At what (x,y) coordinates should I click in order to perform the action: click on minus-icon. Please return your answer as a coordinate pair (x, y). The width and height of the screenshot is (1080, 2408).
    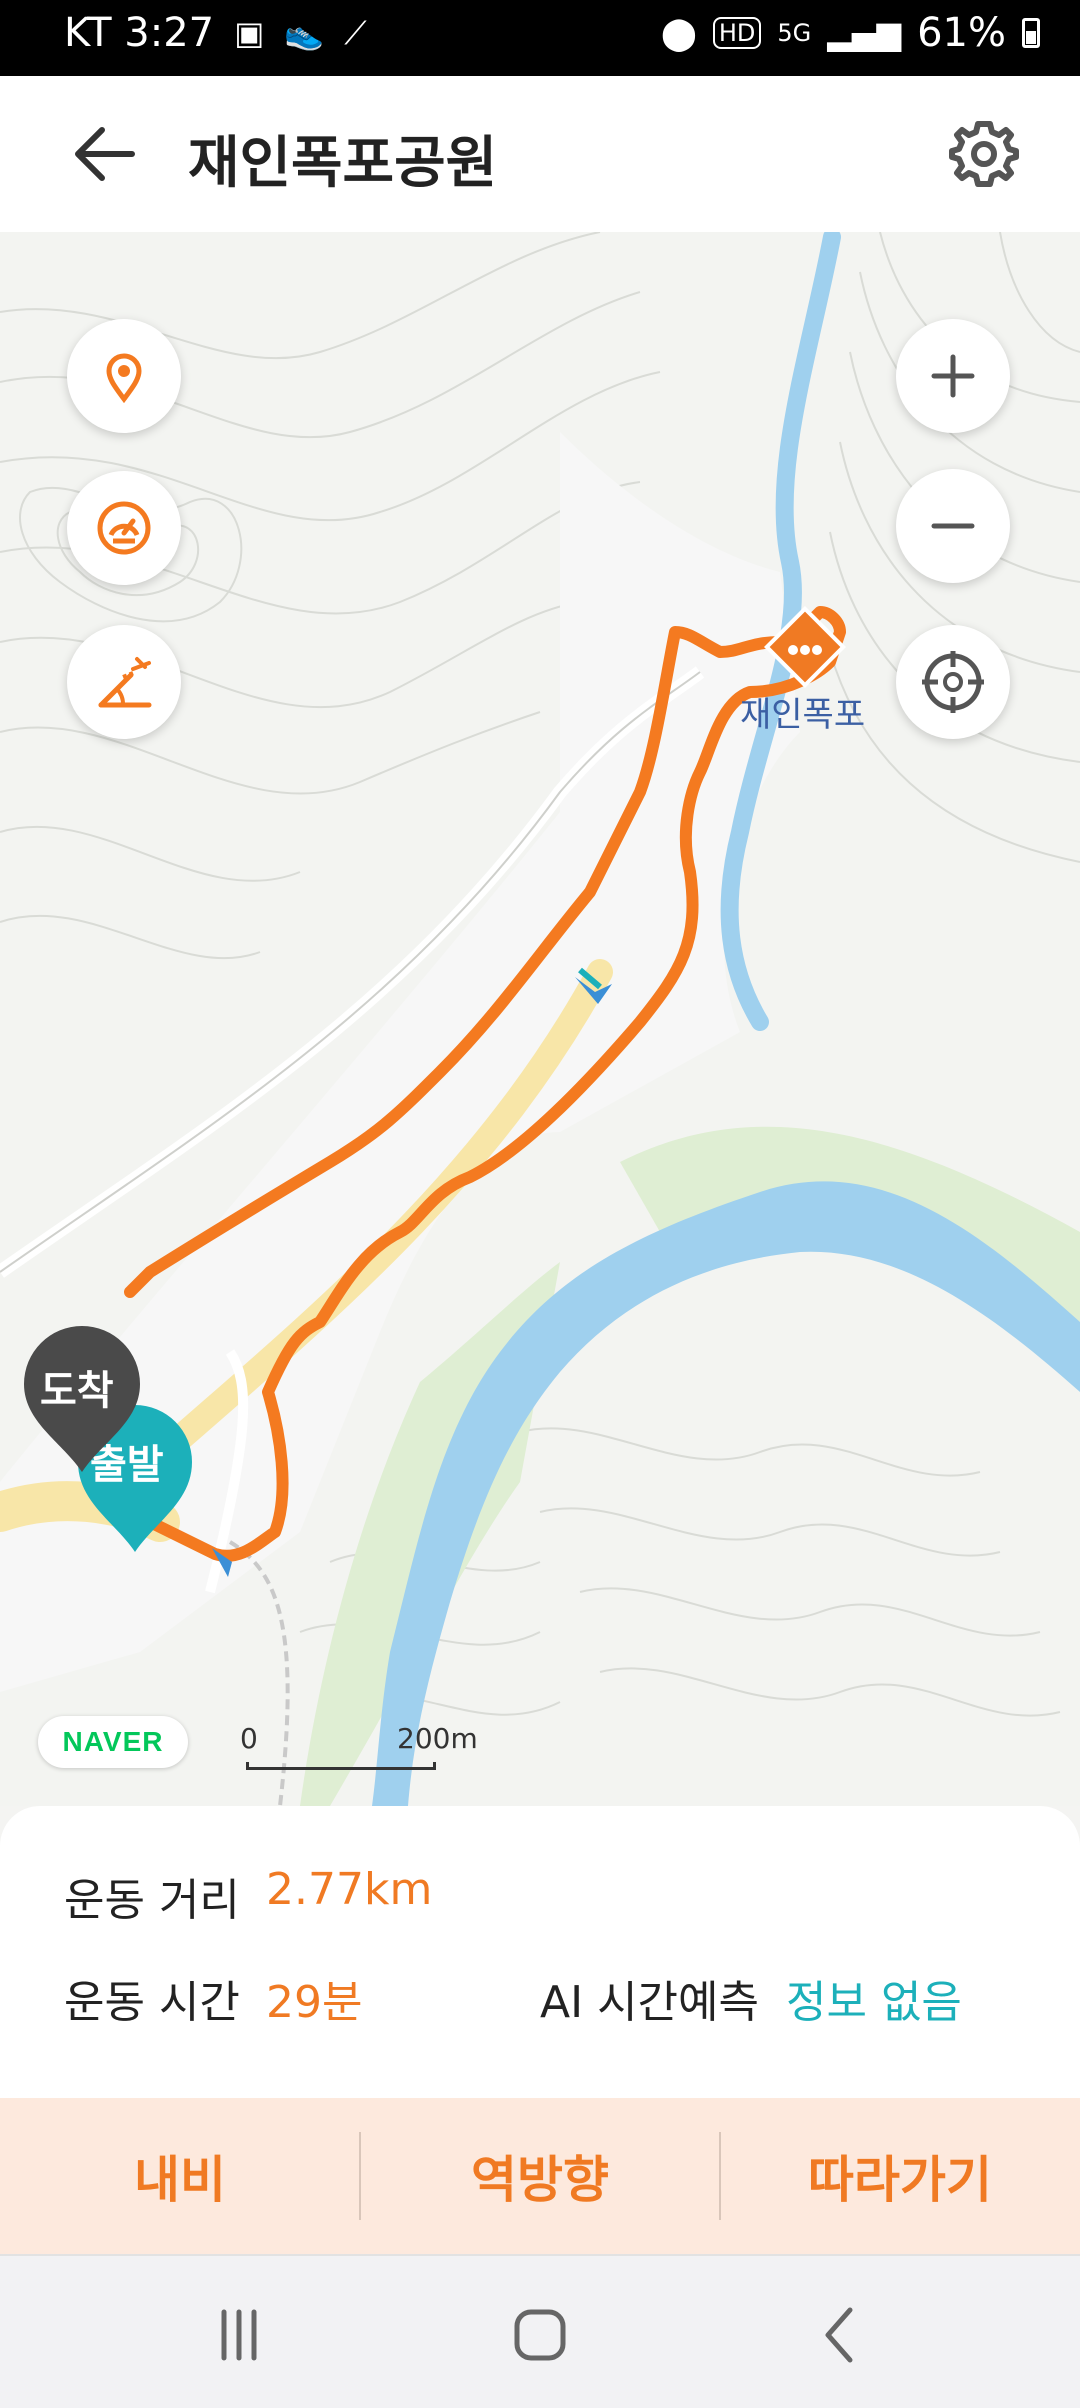
    Looking at the image, I should click on (953, 526).